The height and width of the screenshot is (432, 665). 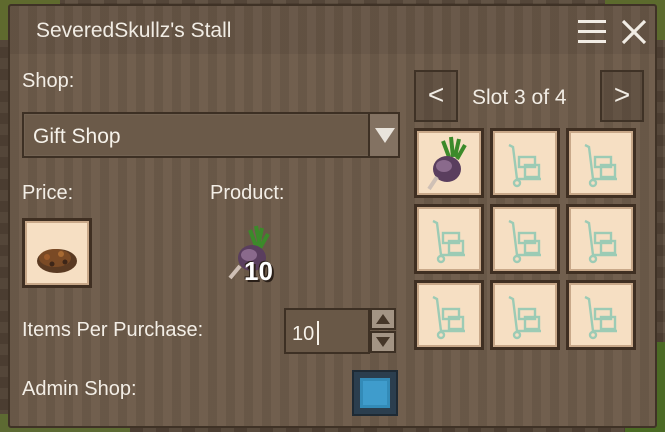 I want to click on shop-type-dropdown: Gift Shop, so click(x=211, y=135).